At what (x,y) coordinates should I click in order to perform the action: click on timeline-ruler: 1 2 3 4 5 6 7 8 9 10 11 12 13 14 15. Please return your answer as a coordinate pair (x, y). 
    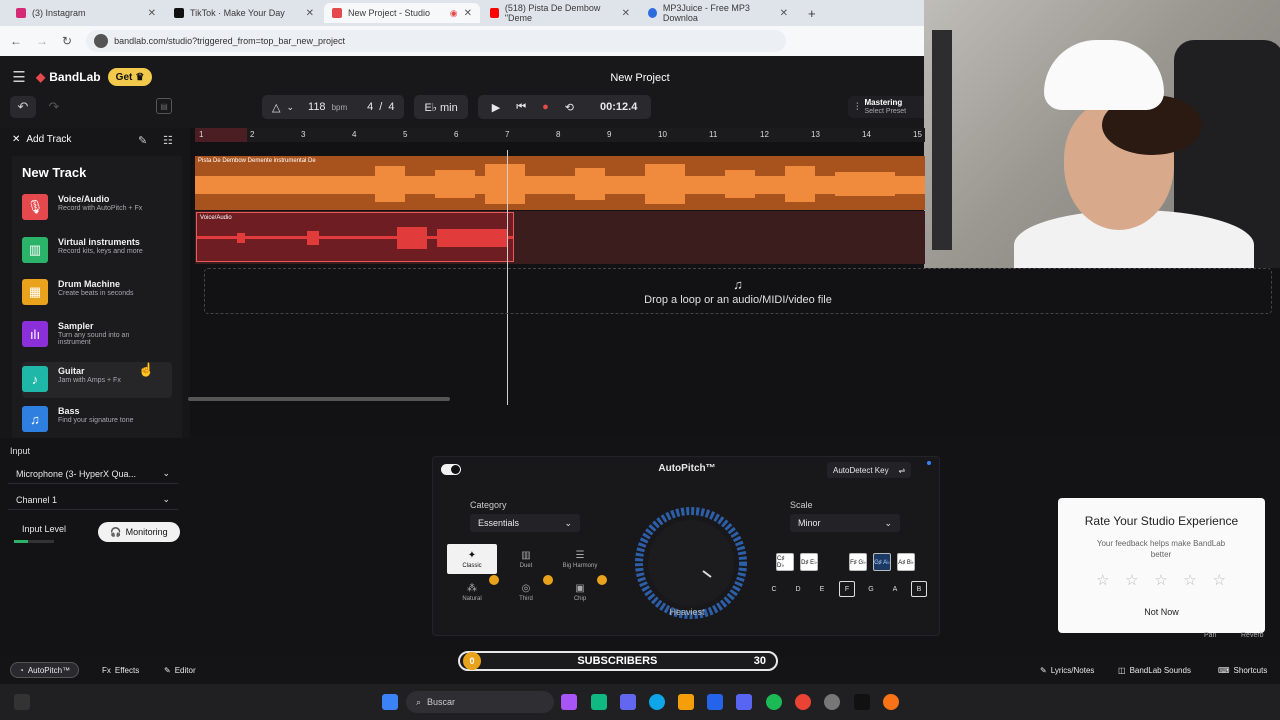
    Looking at the image, I should click on (560, 135).